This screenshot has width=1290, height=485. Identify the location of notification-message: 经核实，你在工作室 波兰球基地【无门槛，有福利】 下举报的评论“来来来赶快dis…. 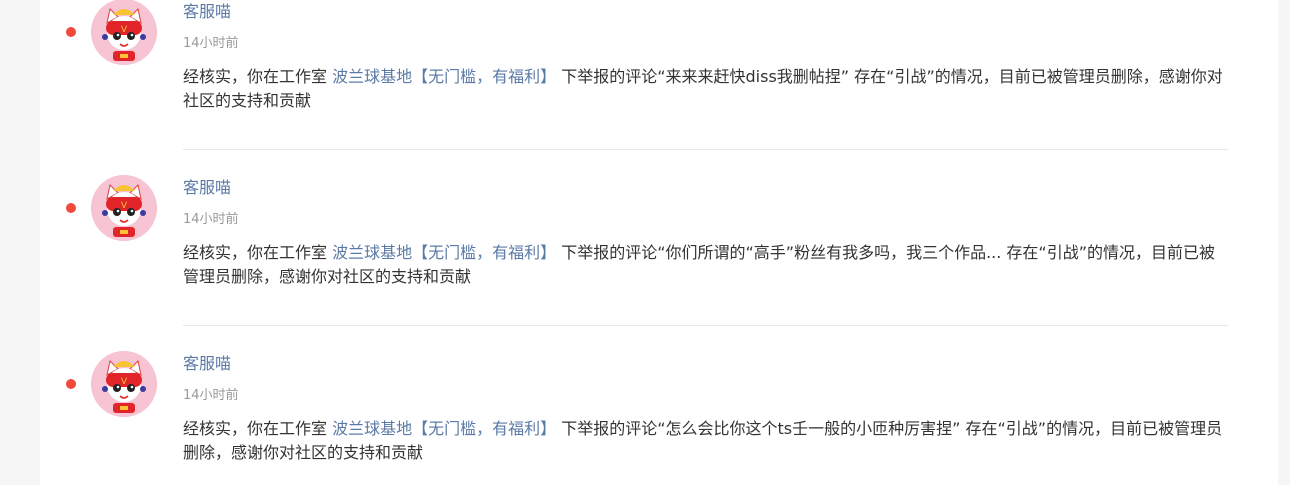
(705, 89).